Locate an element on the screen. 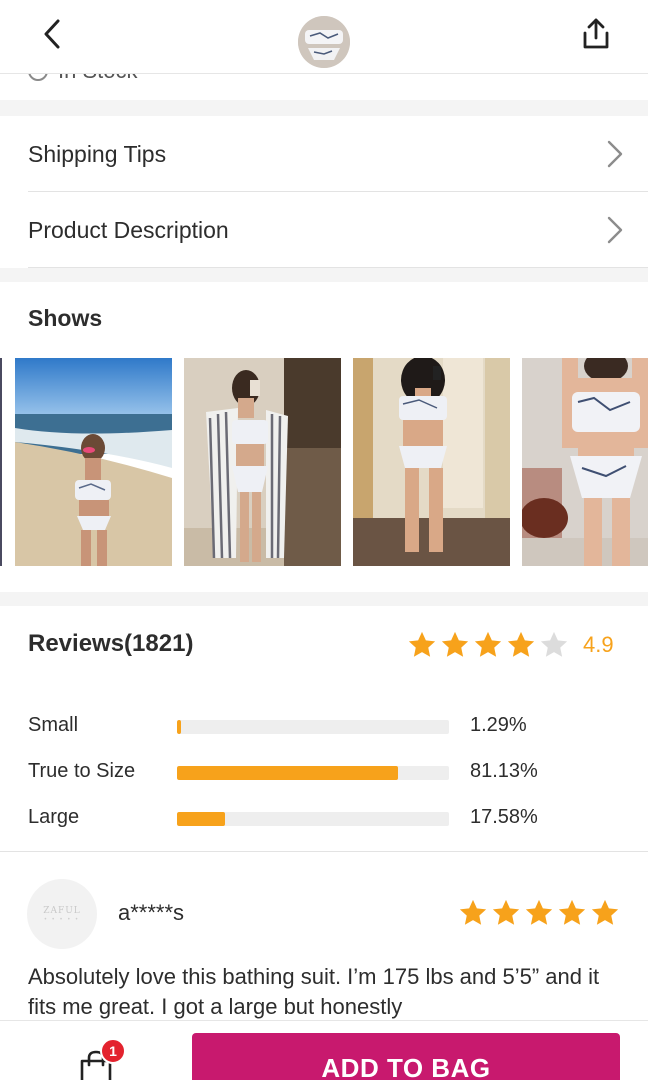  back-button is located at coordinates (52, 34).